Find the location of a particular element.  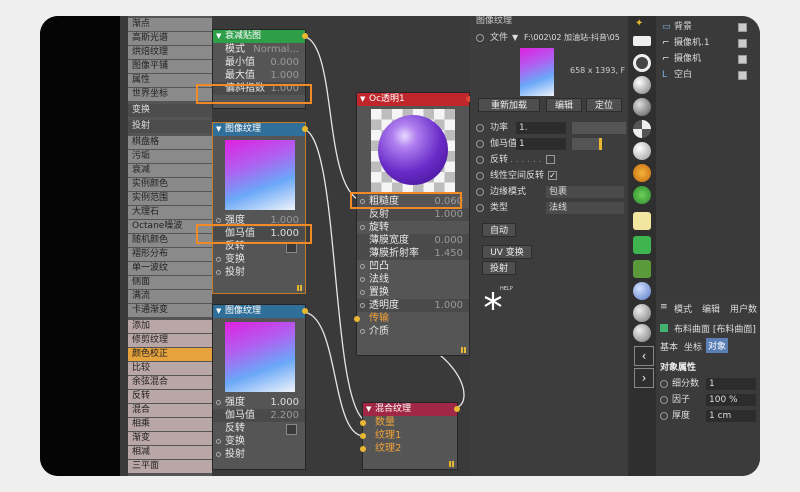

node-list-item: 比较 is located at coordinates (170, 368).